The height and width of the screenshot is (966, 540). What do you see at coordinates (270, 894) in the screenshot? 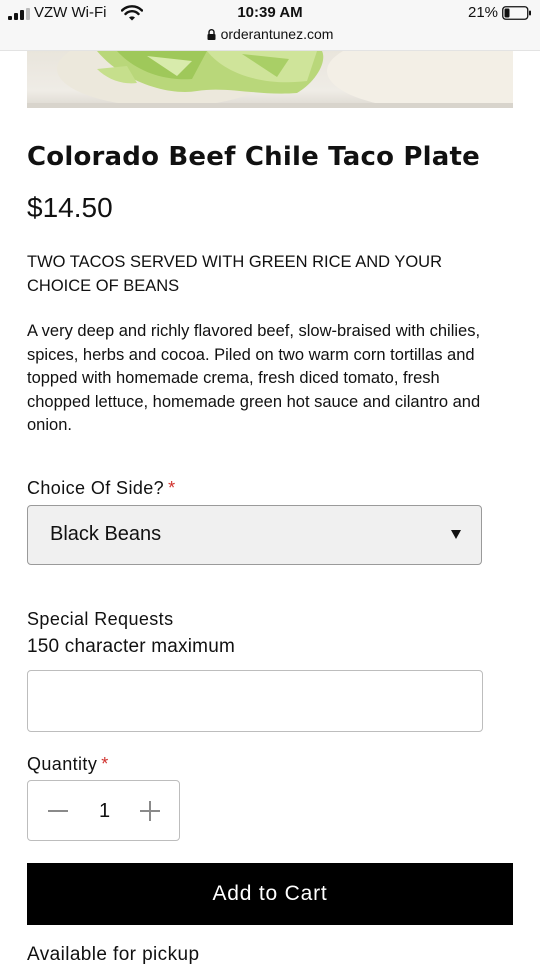
I see `add-to-cart-button: Add to Cart` at bounding box center [270, 894].